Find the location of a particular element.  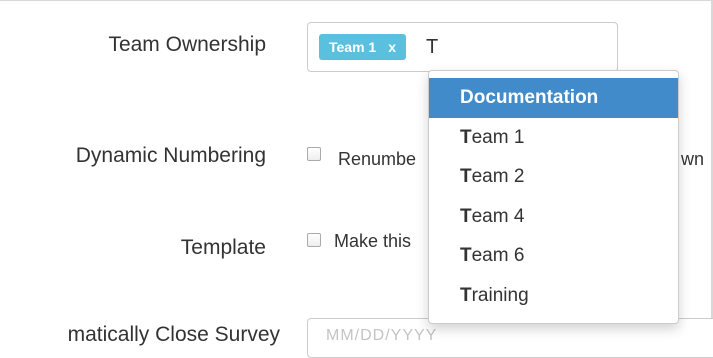

renumber-checkbox is located at coordinates (314, 154).